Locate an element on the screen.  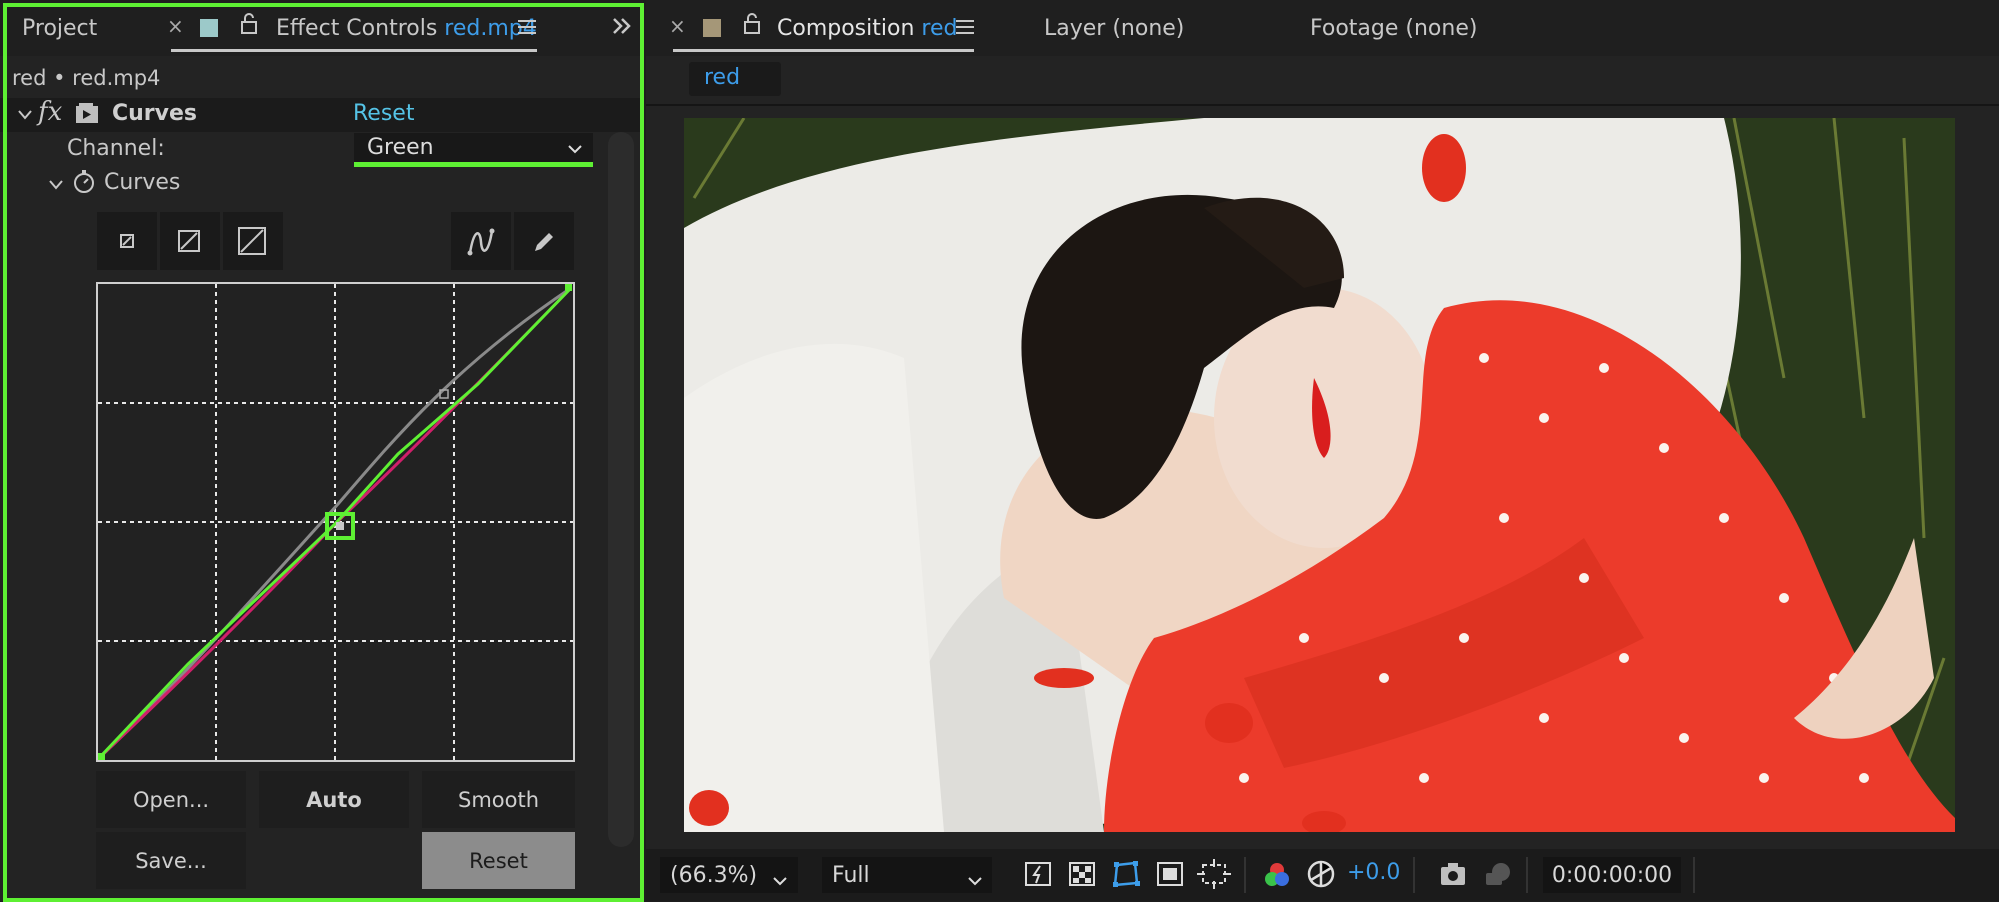
breadcrumb: red • red.mp4 is located at coordinates (86, 78).